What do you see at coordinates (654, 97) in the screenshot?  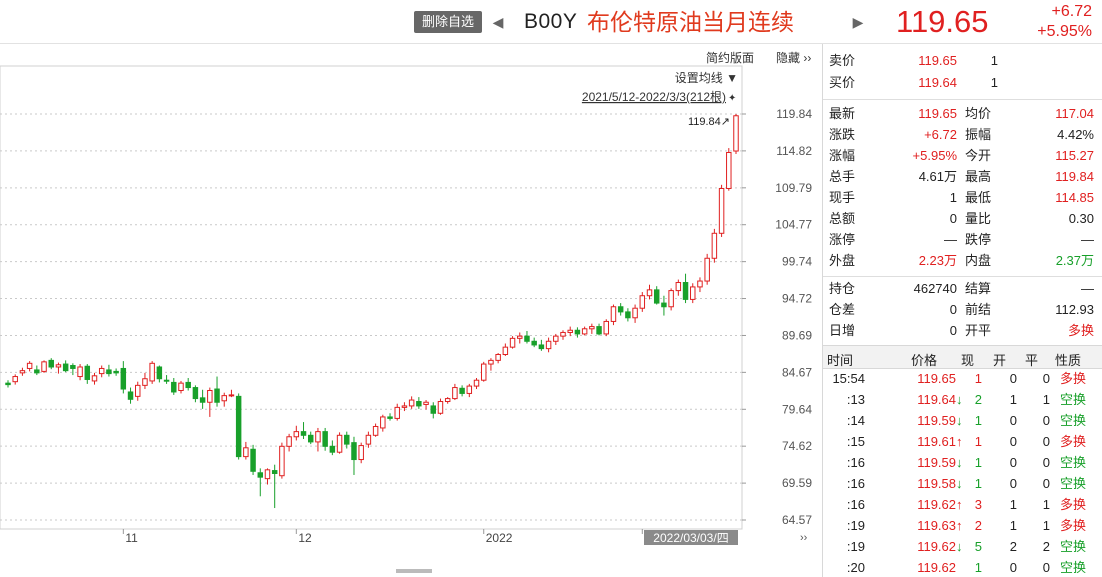 I see `date-range-link: 2021/5/12-2022/3/3(212根)` at bounding box center [654, 97].